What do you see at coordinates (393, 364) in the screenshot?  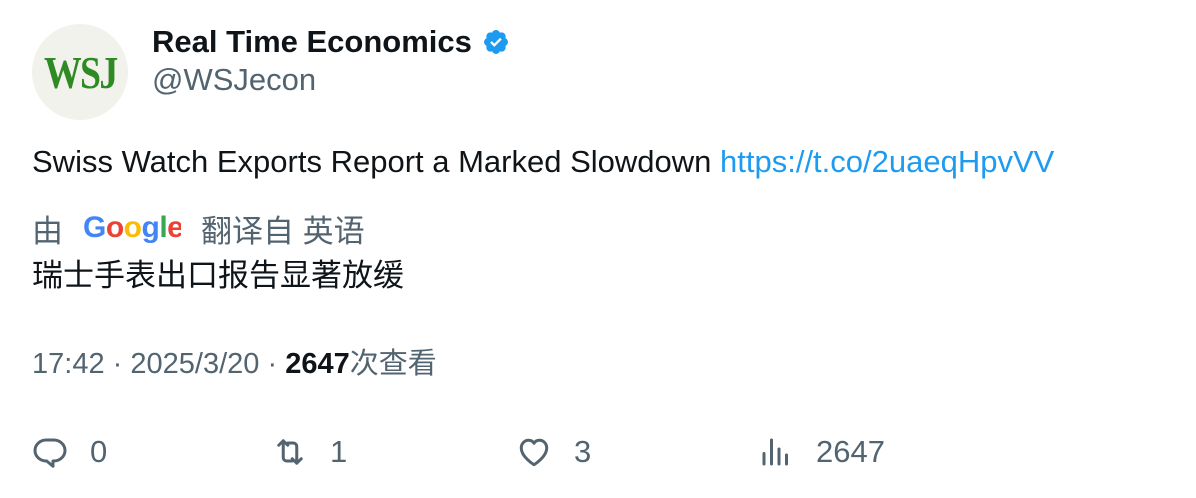 I see `views-label: 次查看` at bounding box center [393, 364].